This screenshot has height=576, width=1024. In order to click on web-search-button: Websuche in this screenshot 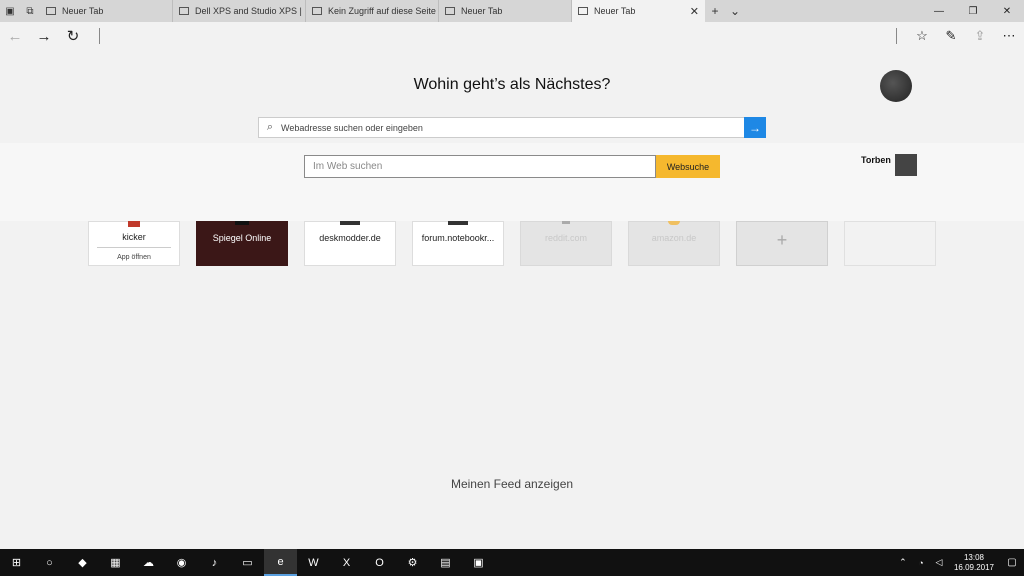, I will do `click(688, 166)`.